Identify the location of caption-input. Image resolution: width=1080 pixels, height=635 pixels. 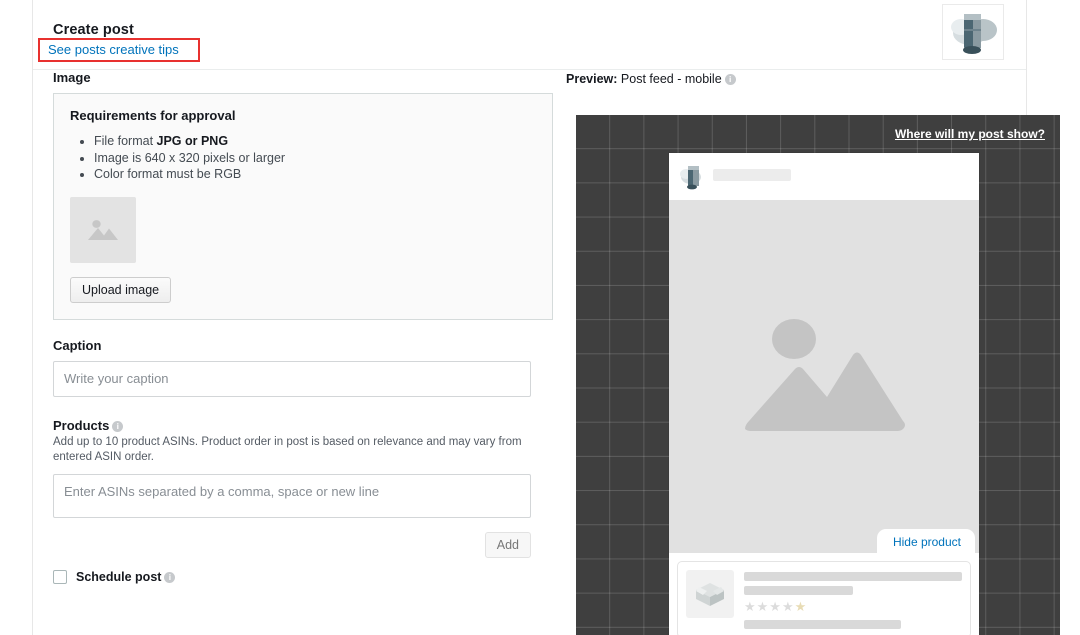
(292, 378).